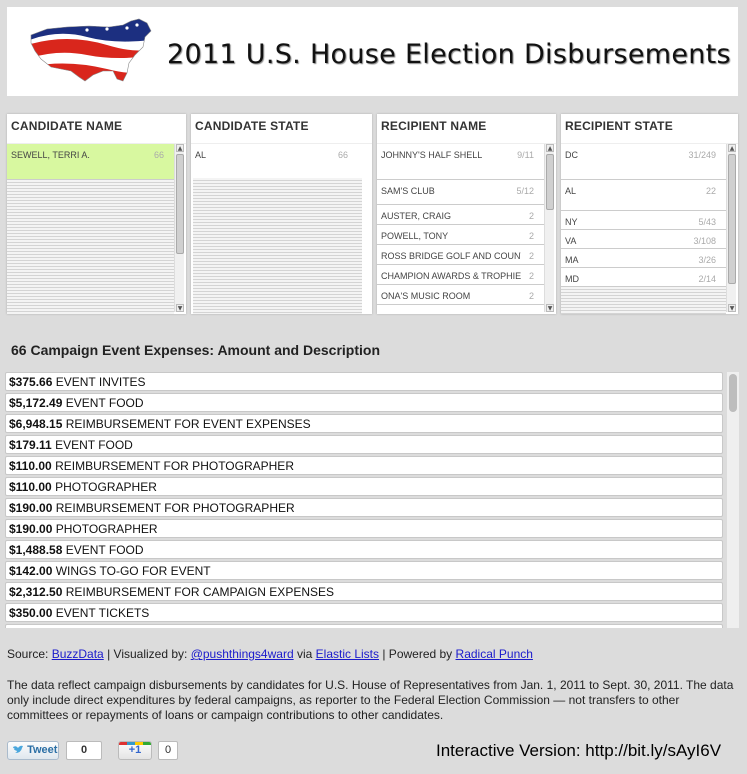  What do you see at coordinates (707, 222) in the screenshot?
I see `facet-item-count: 5/43` at bounding box center [707, 222].